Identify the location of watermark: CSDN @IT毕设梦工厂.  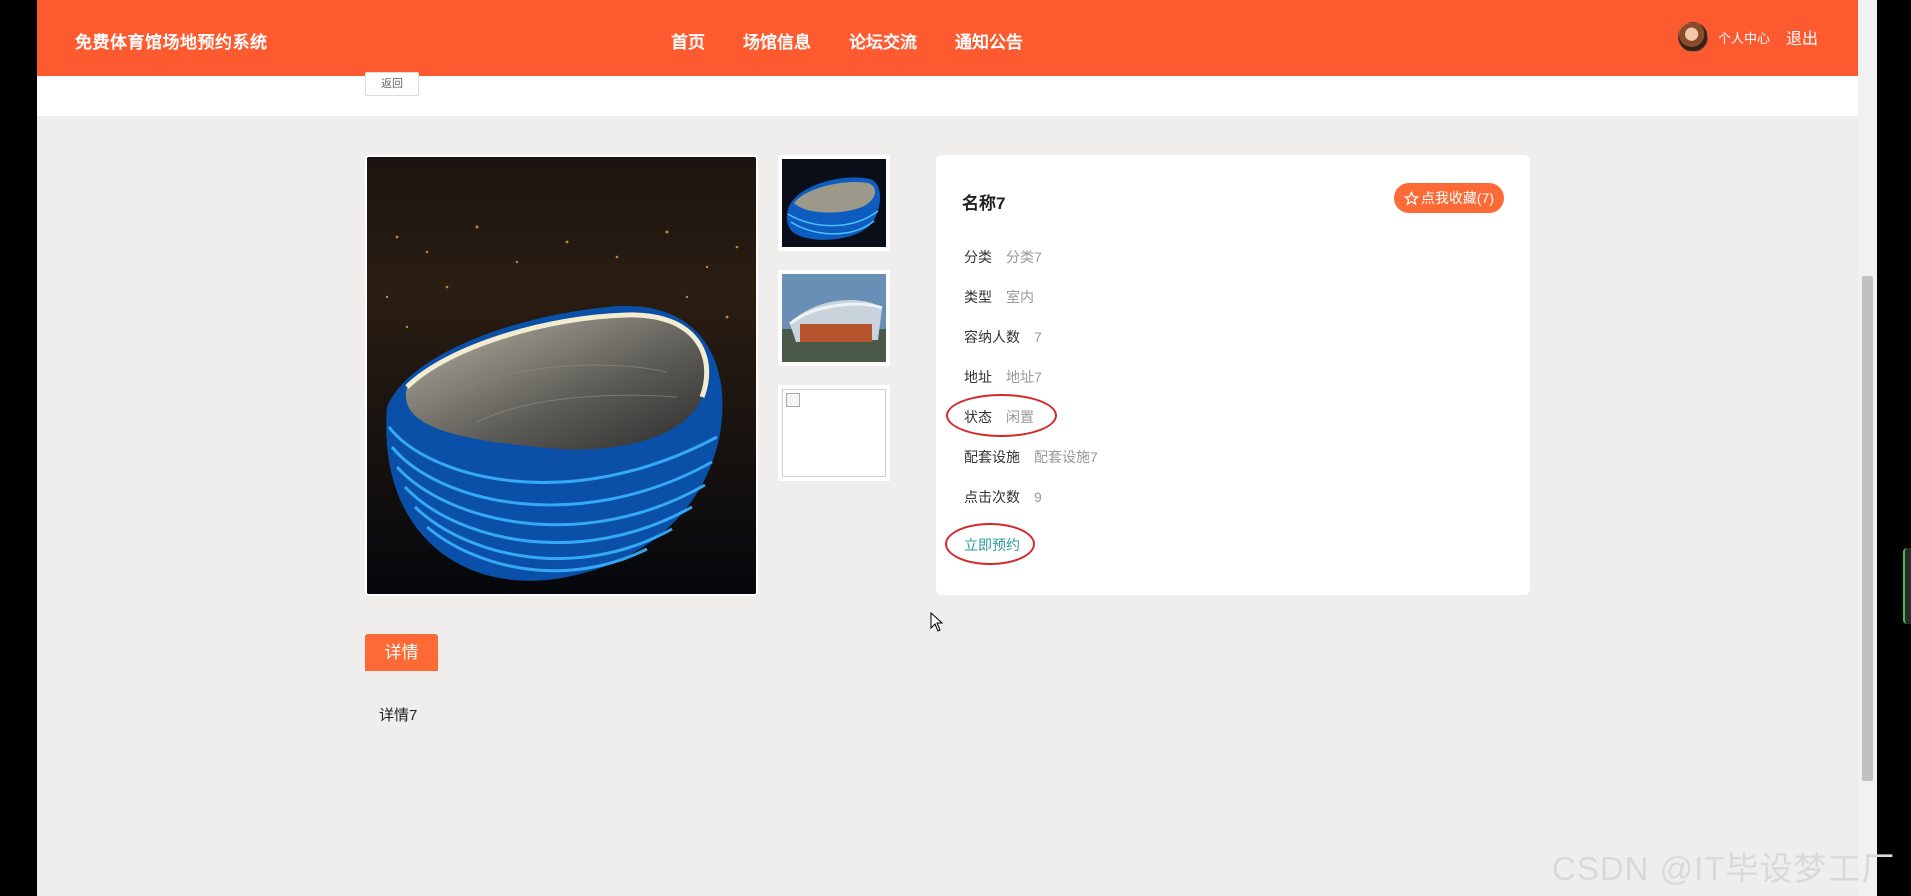
(1724, 868).